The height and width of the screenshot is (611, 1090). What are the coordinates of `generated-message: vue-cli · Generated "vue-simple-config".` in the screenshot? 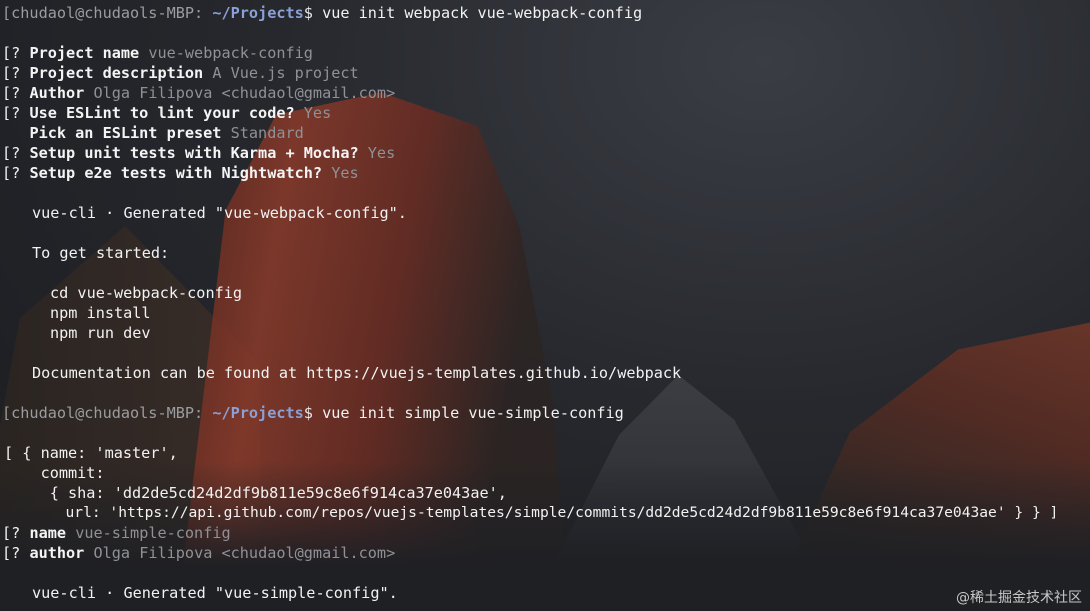 It's located at (215, 593).